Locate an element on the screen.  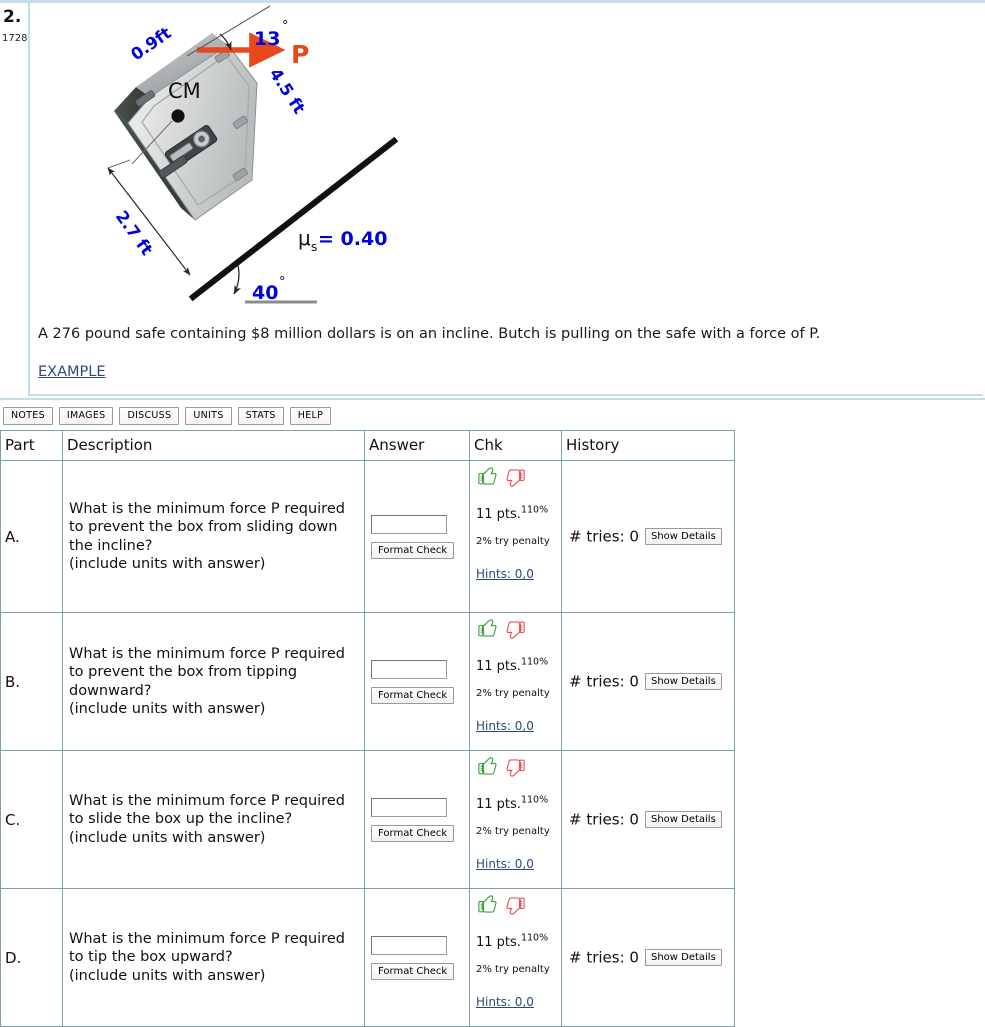
header-answer: Answer is located at coordinates (417, 445).